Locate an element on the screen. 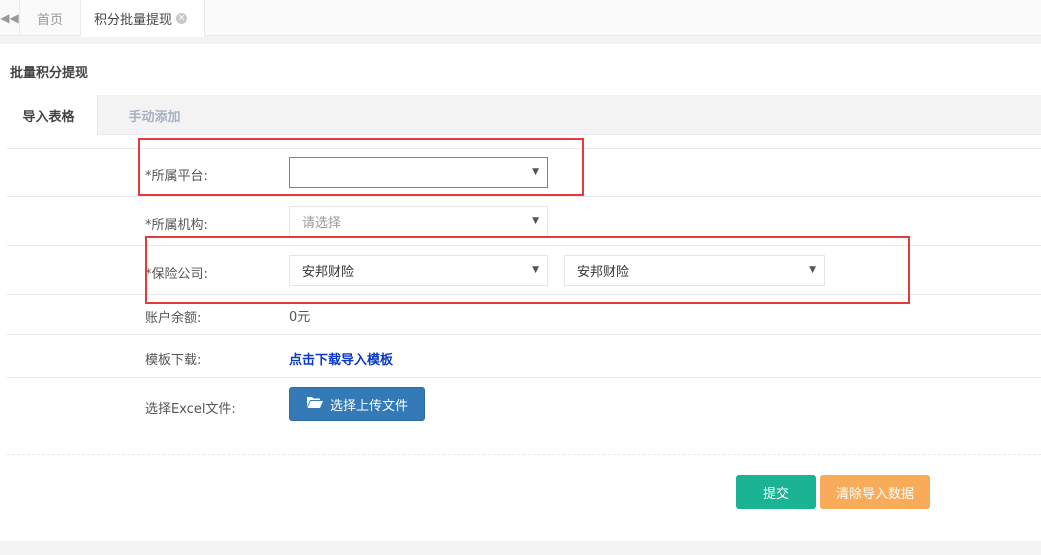 The image size is (1041, 555). folder-open-icon is located at coordinates (315, 404).